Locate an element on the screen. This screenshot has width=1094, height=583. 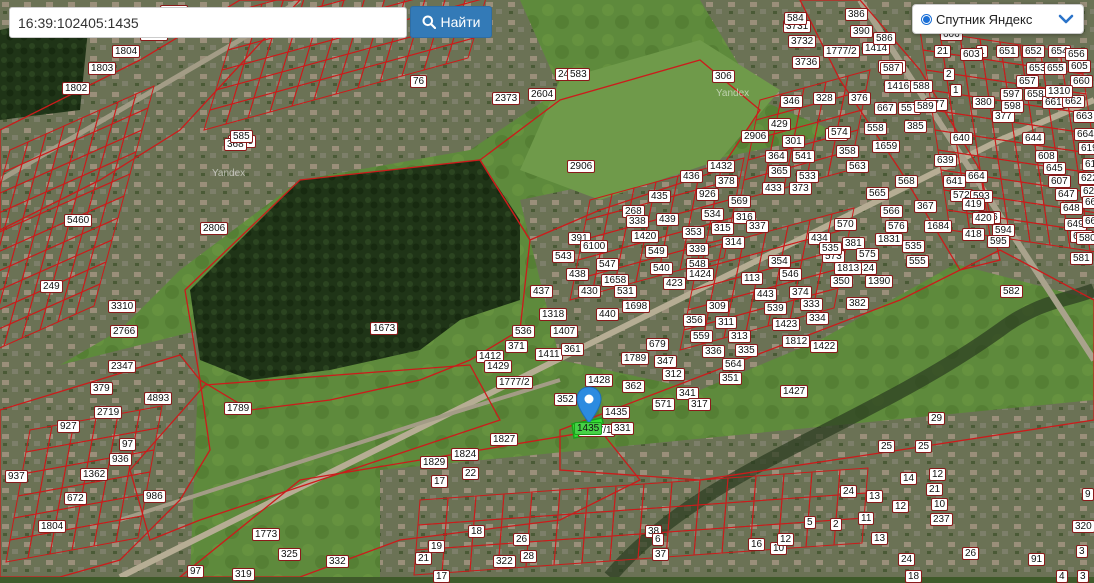
parcel-label: 1423 is located at coordinates (786, 324).